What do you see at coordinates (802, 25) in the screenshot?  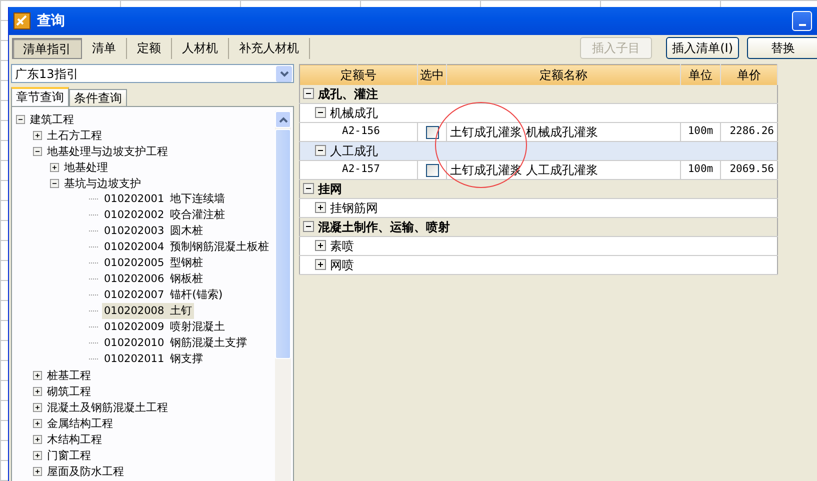 I see `minimize-icon` at bounding box center [802, 25].